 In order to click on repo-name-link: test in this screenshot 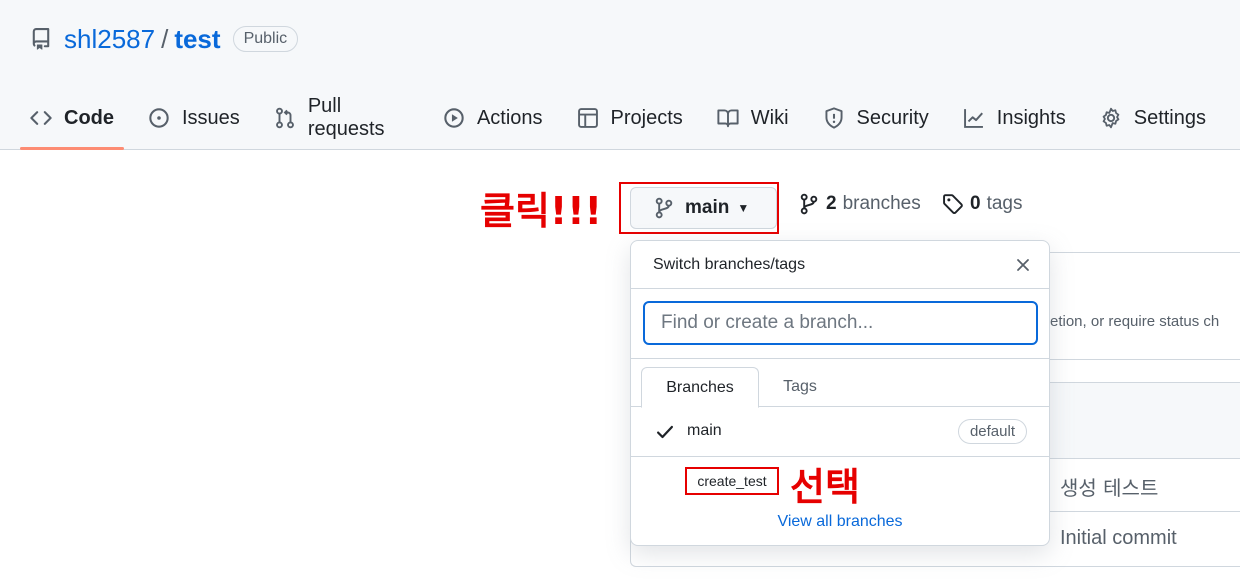, I will do `click(197, 39)`.